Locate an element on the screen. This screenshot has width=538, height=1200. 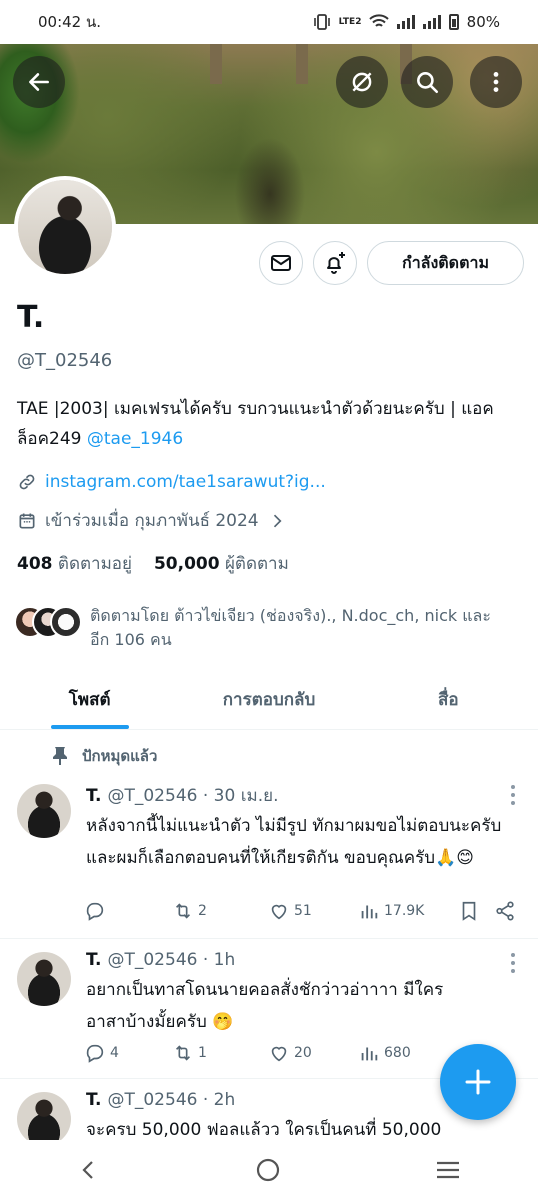
retweet-button: 2 is located at coordinates (220, 911).